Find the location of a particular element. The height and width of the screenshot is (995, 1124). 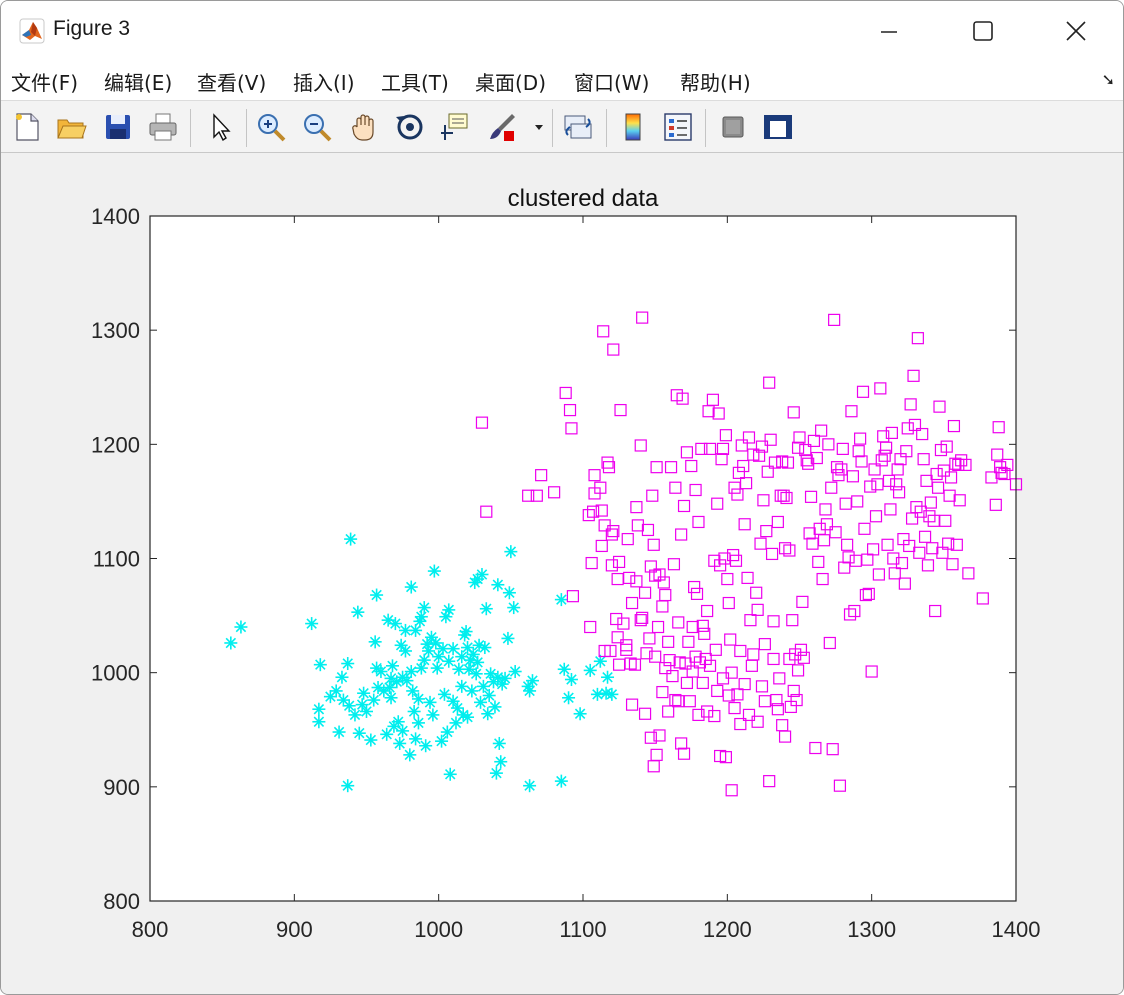

rotate-3d-button is located at coordinates (410, 127).